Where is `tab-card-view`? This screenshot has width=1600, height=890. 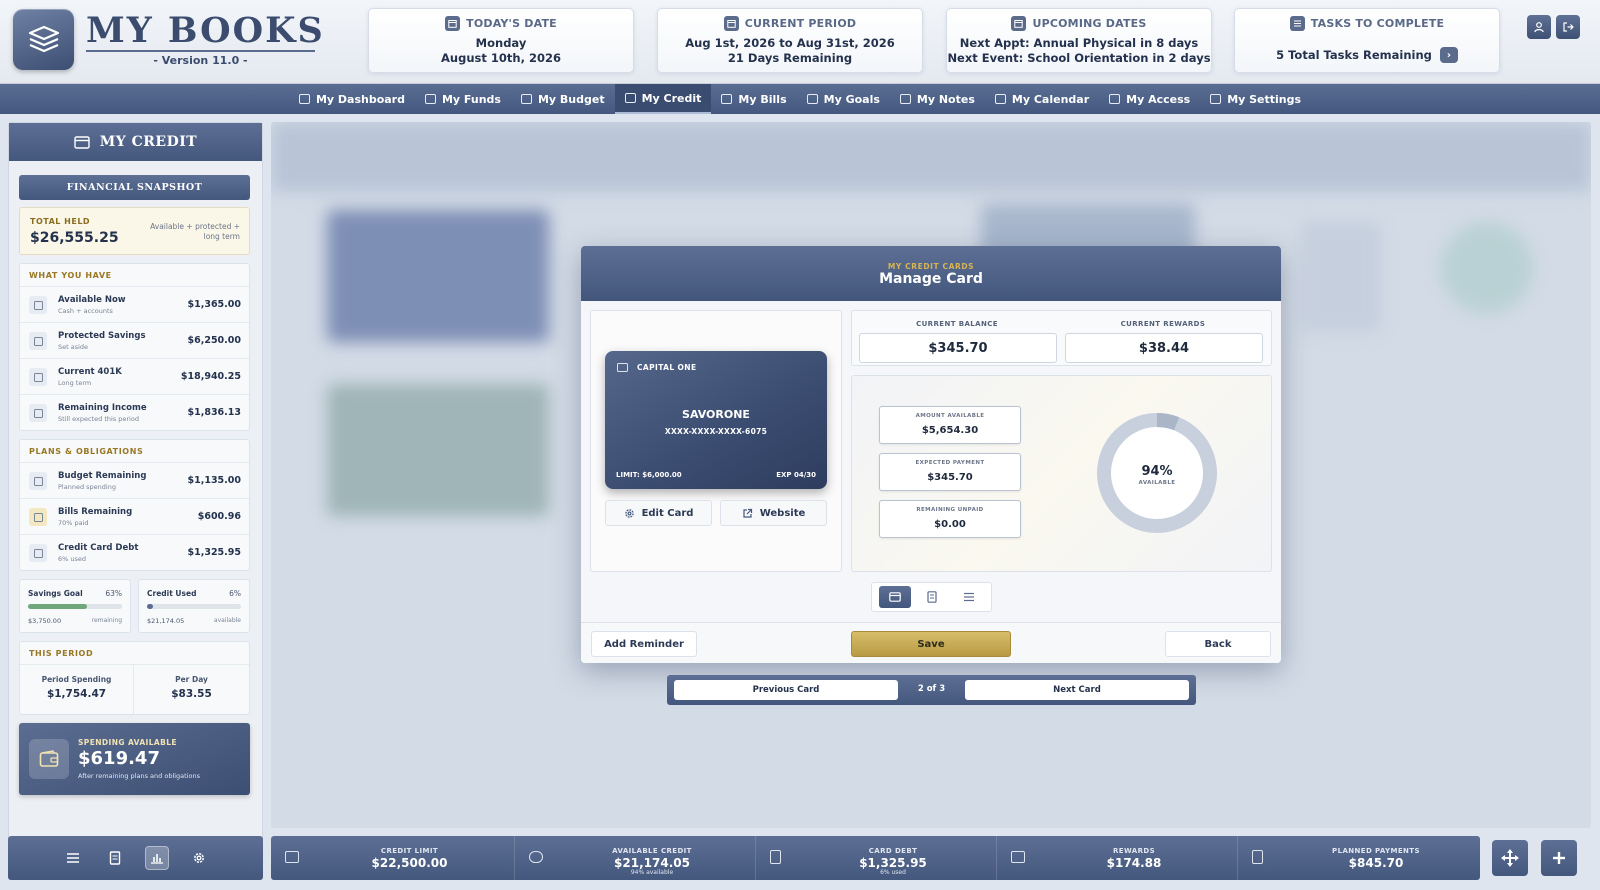 tab-card-view is located at coordinates (894, 597).